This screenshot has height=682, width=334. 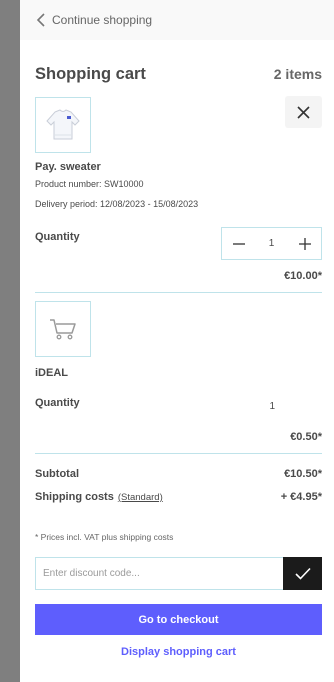 I want to click on delivery-period: Delivery period: 12/08/2023 - 15/08/2023, so click(x=117, y=204).